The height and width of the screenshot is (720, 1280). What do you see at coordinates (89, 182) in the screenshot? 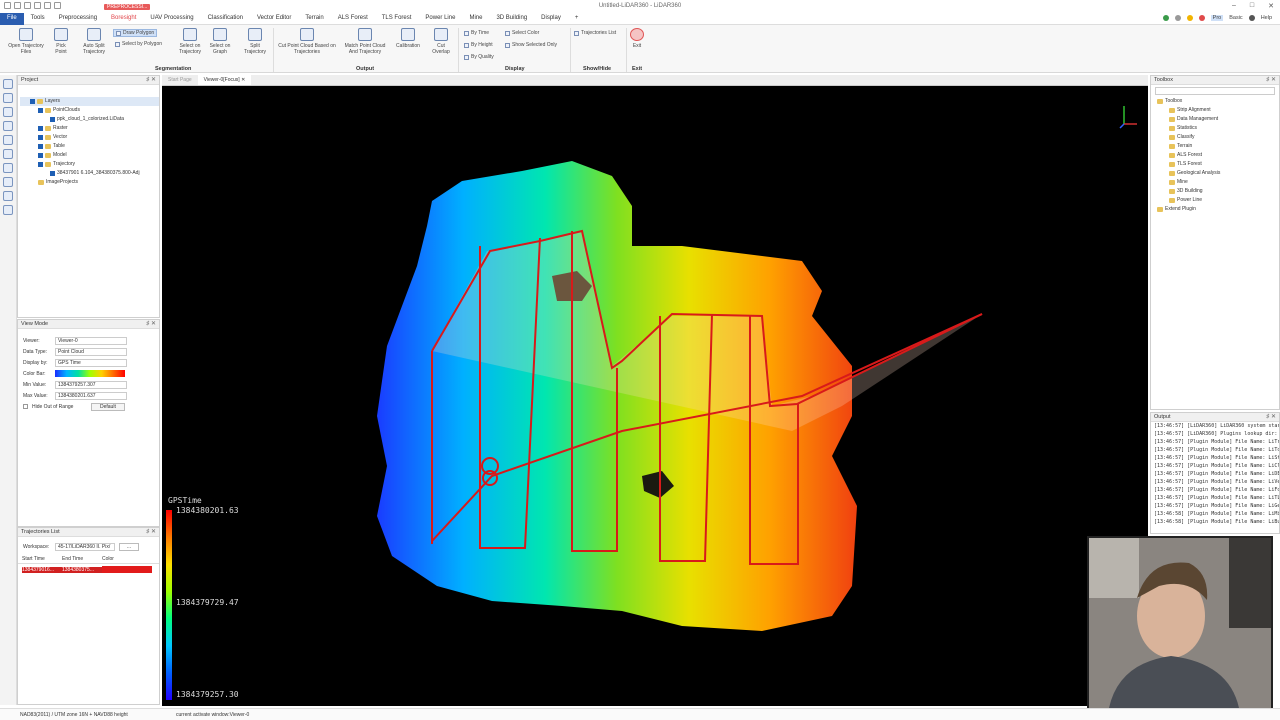
I see `tree-imageprojects: ImageProjects` at bounding box center [89, 182].